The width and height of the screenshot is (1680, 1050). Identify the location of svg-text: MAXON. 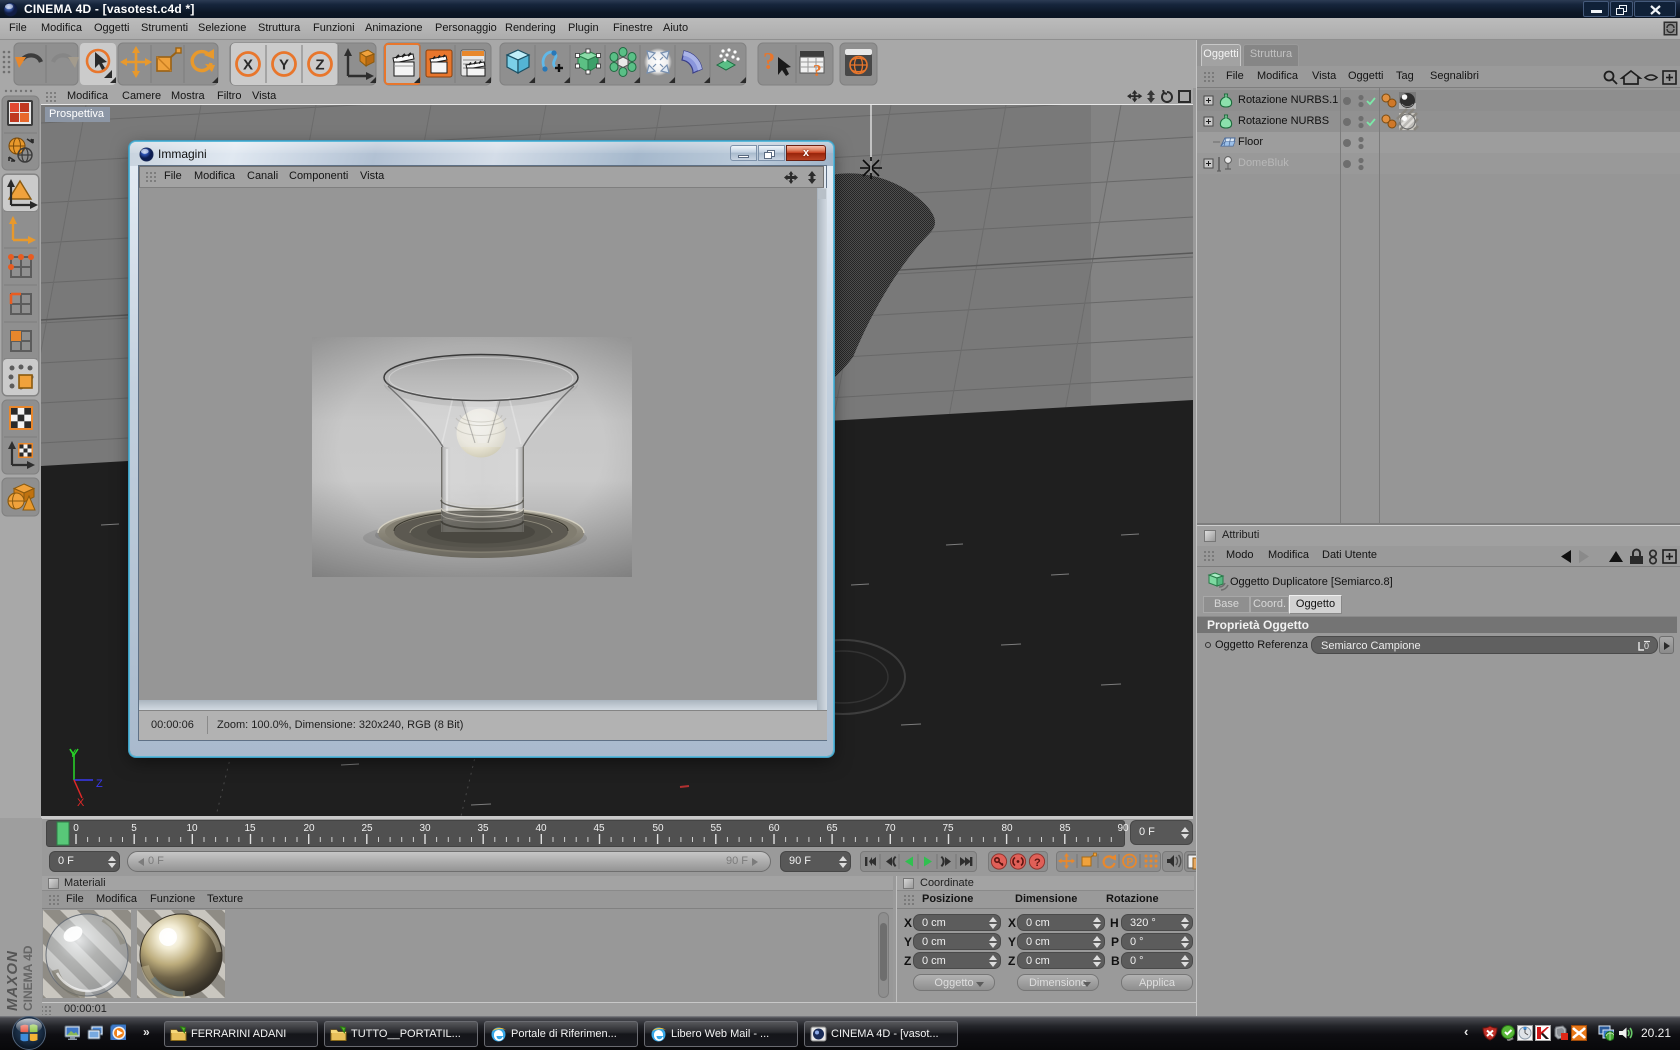
(12, 980).